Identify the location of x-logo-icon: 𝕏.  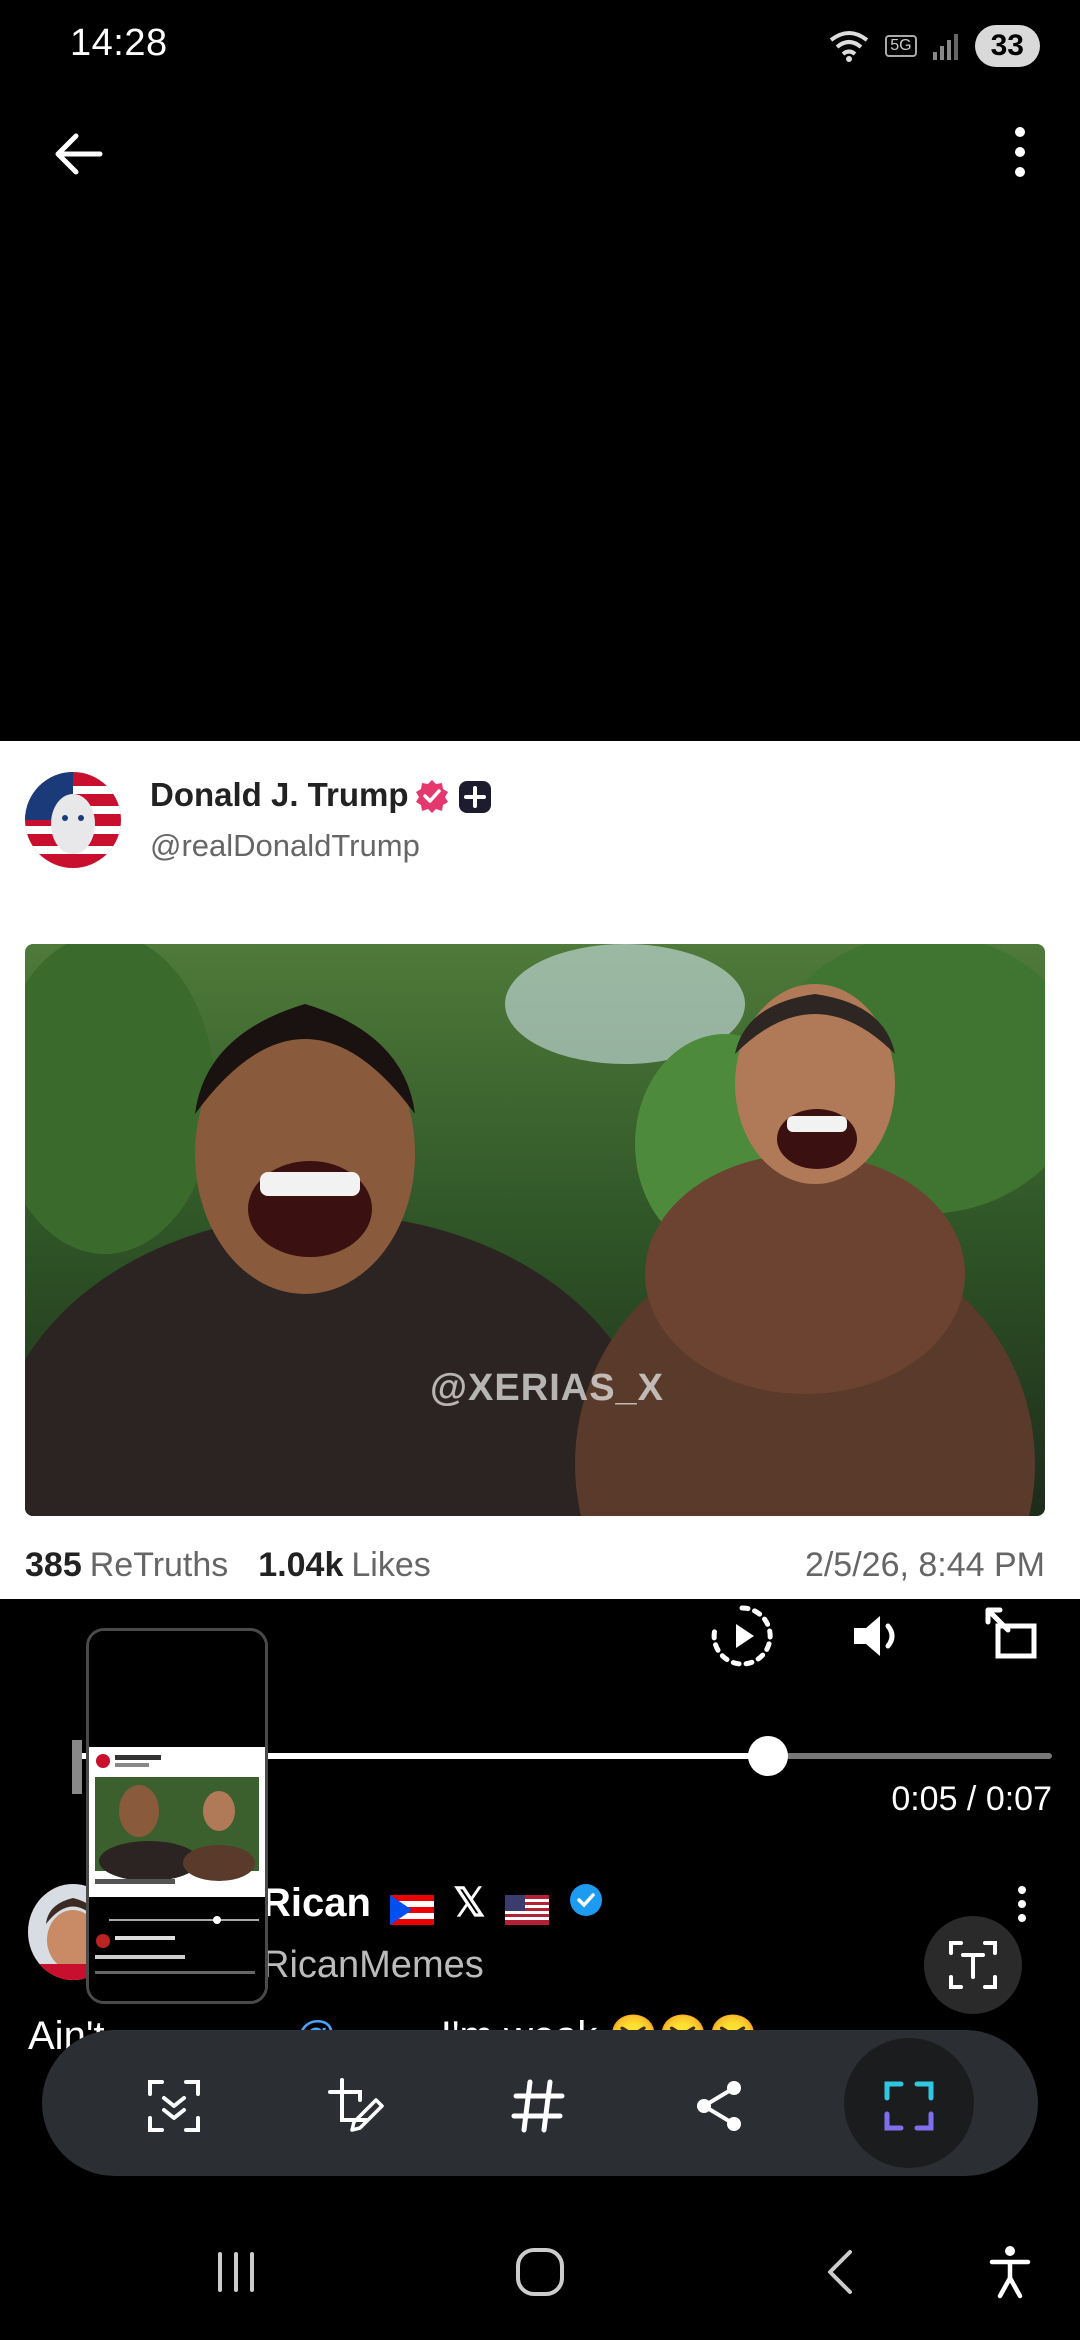
(469, 1903).